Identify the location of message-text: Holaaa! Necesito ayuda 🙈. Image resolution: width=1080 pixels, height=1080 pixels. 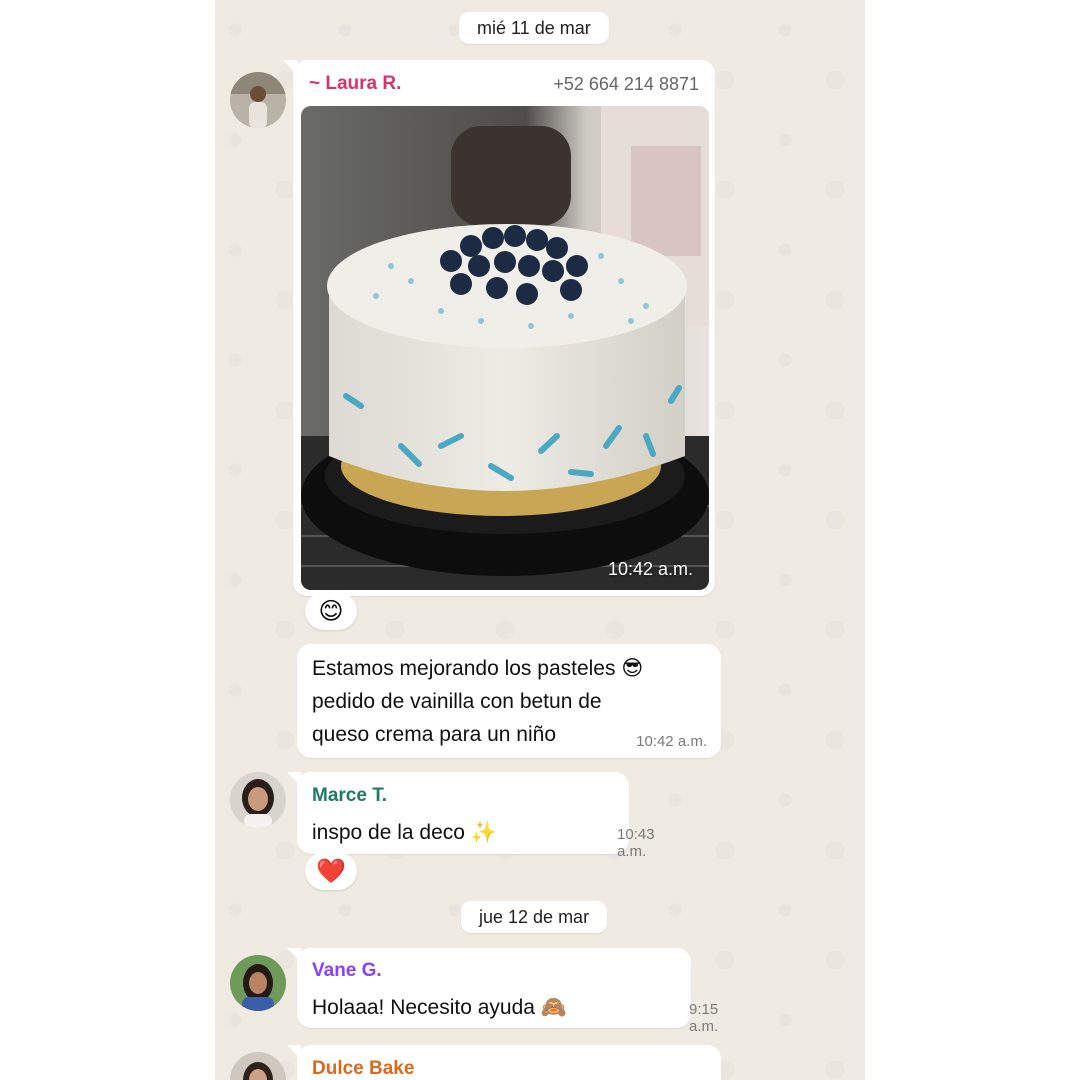
(439, 1007).